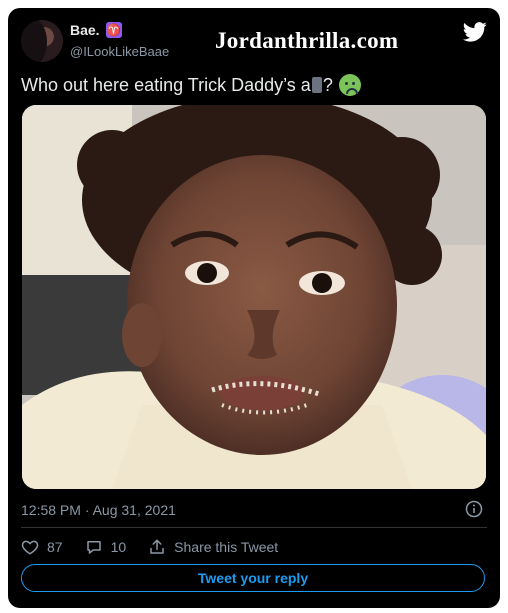 This screenshot has height=613, width=508. I want to click on sick-face-emoji-icon, so click(349, 85).